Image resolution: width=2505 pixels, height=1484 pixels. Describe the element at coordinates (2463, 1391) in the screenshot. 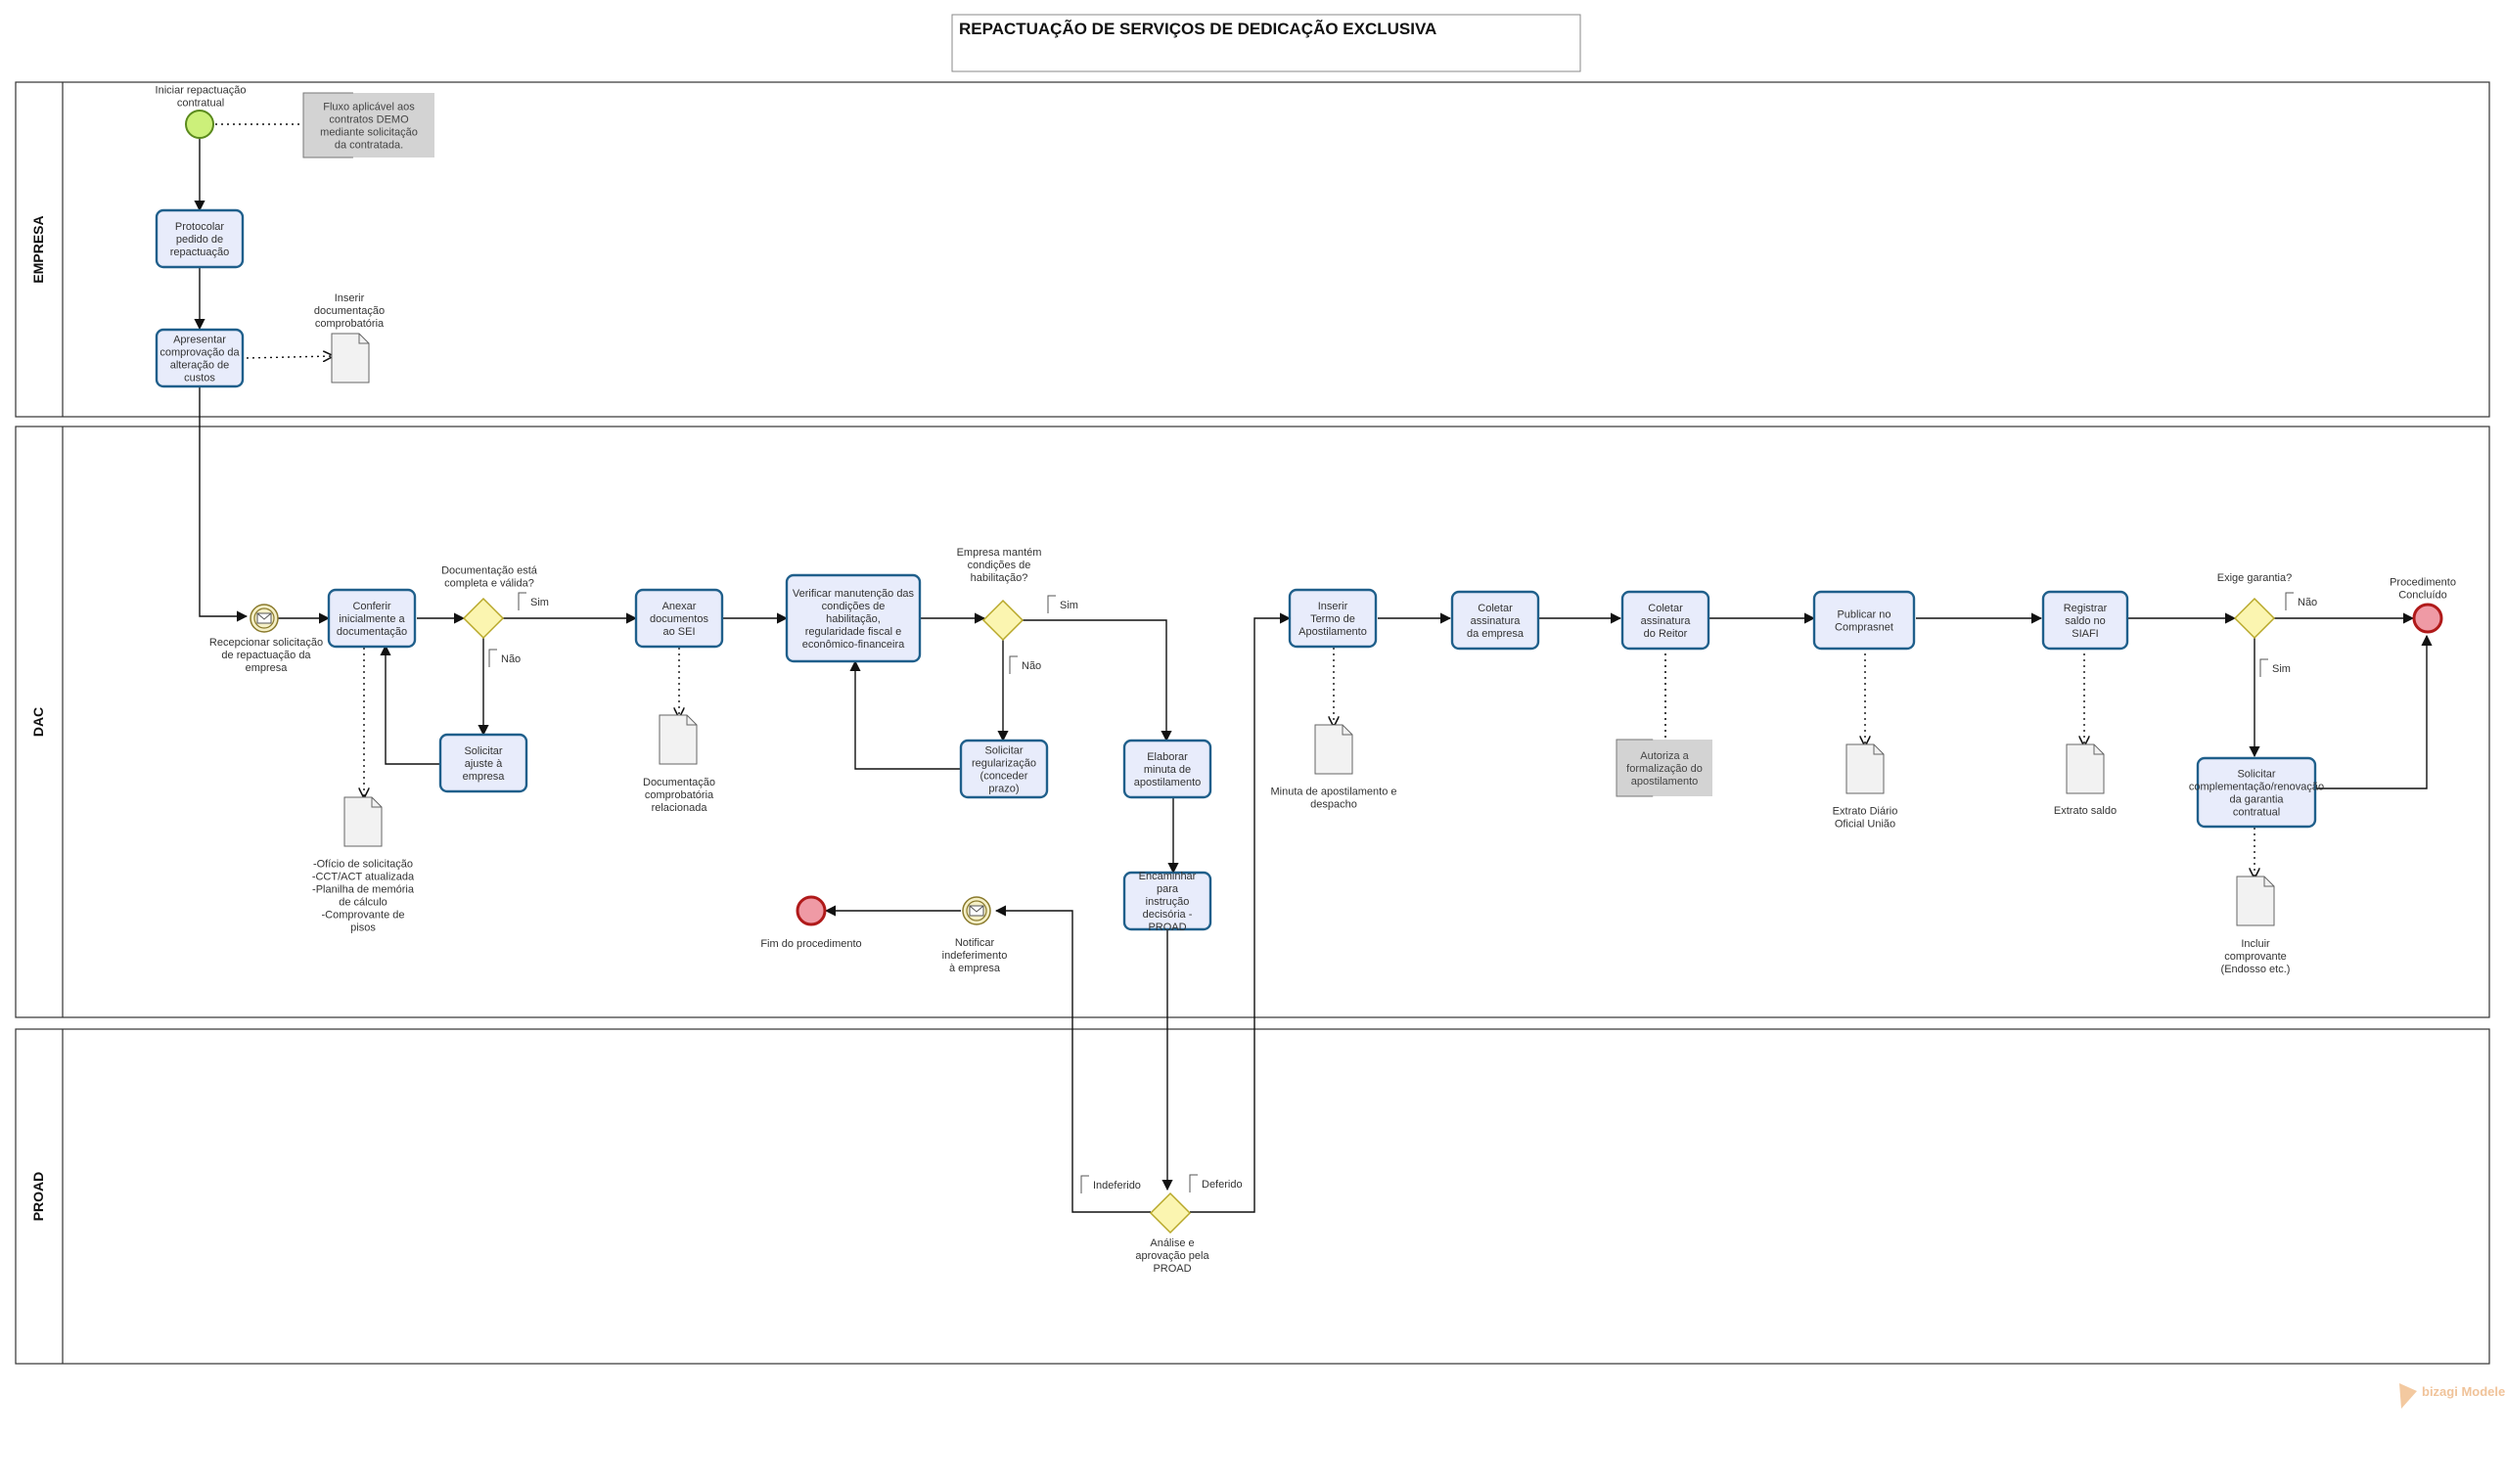

I see `watermark: bizagi Modeler` at that location.